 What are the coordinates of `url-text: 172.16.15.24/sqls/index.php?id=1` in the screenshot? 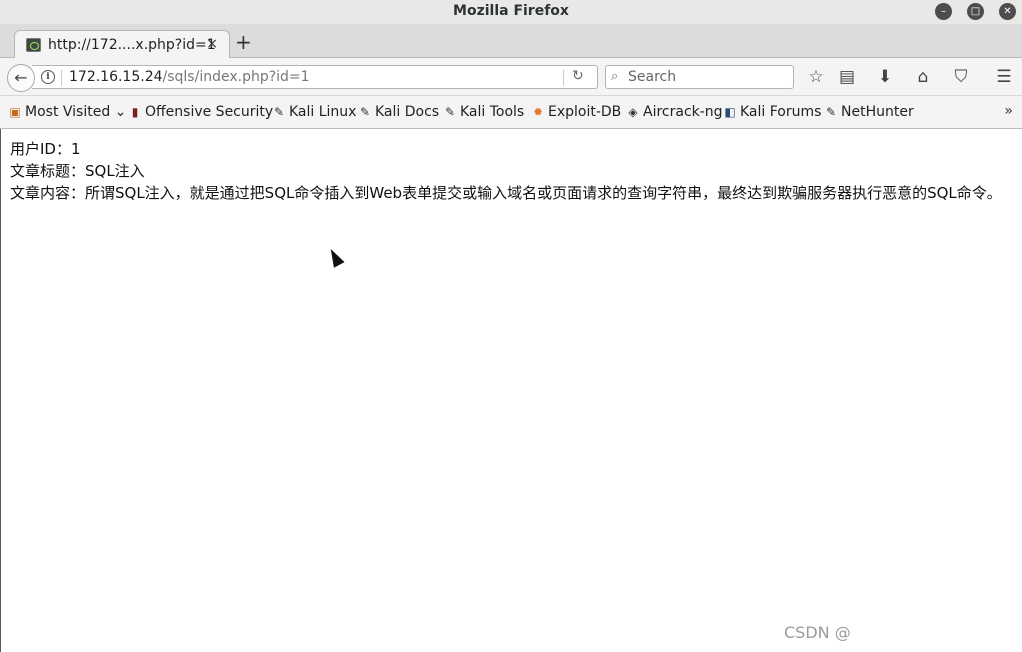 It's located at (189, 77).